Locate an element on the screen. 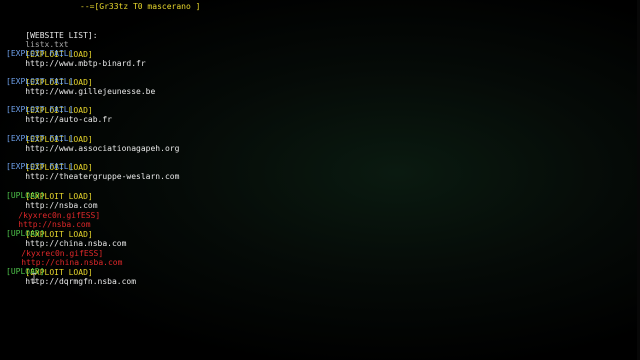 Image resolution: width=640 pixels, height=360 pixels. text-cursor-icon is located at coordinates (34, 278).